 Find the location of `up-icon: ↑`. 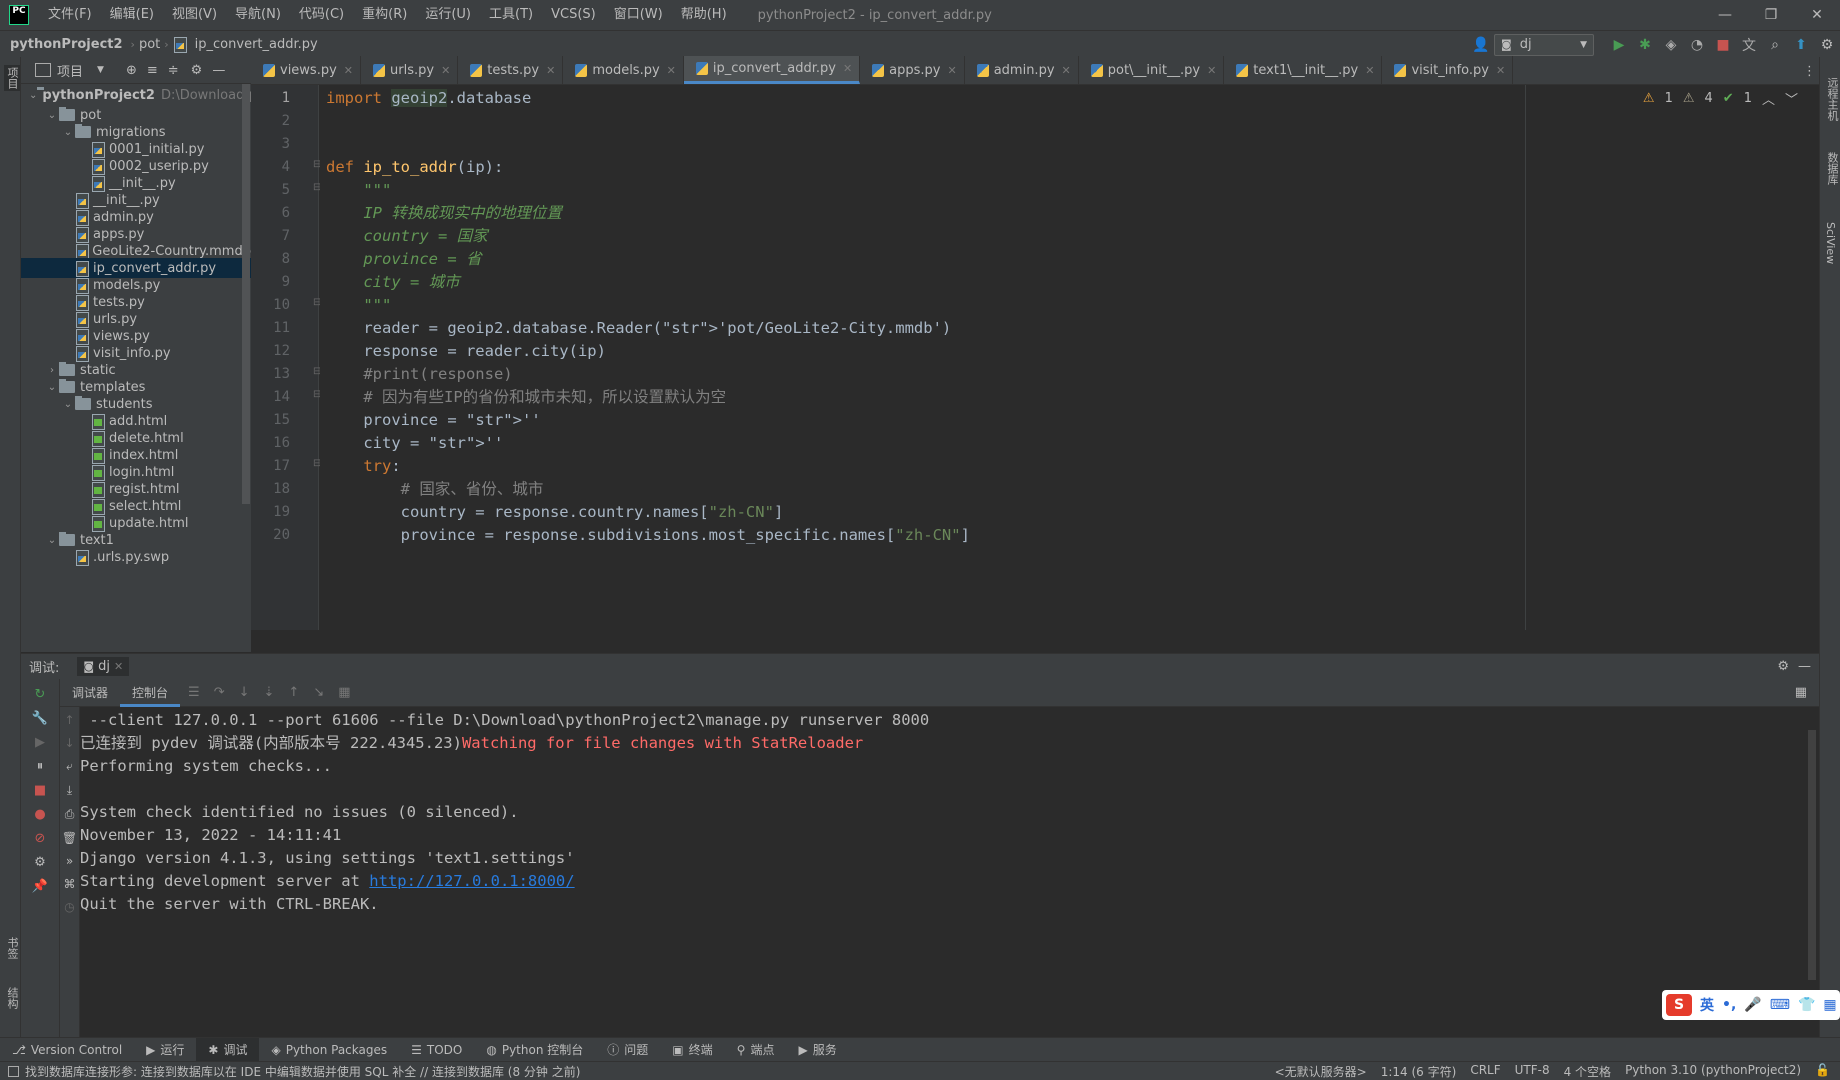

up-icon: ↑ is located at coordinates (69, 720).